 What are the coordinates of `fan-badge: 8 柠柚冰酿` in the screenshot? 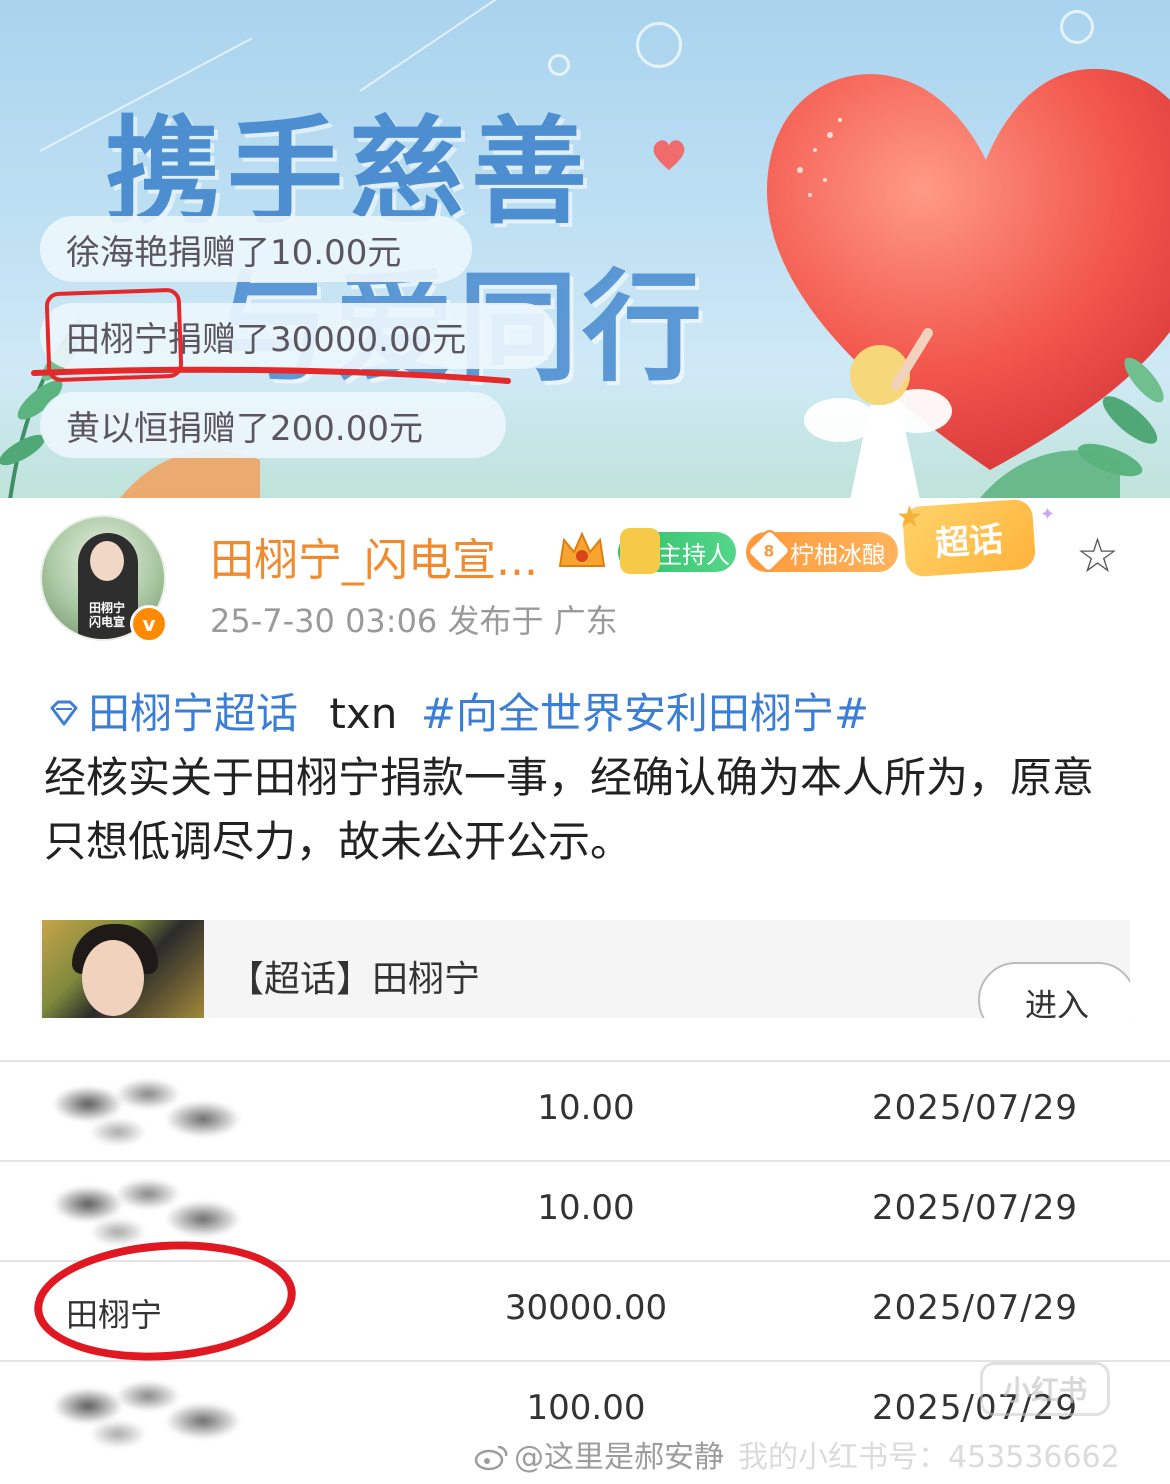 It's located at (821, 551).